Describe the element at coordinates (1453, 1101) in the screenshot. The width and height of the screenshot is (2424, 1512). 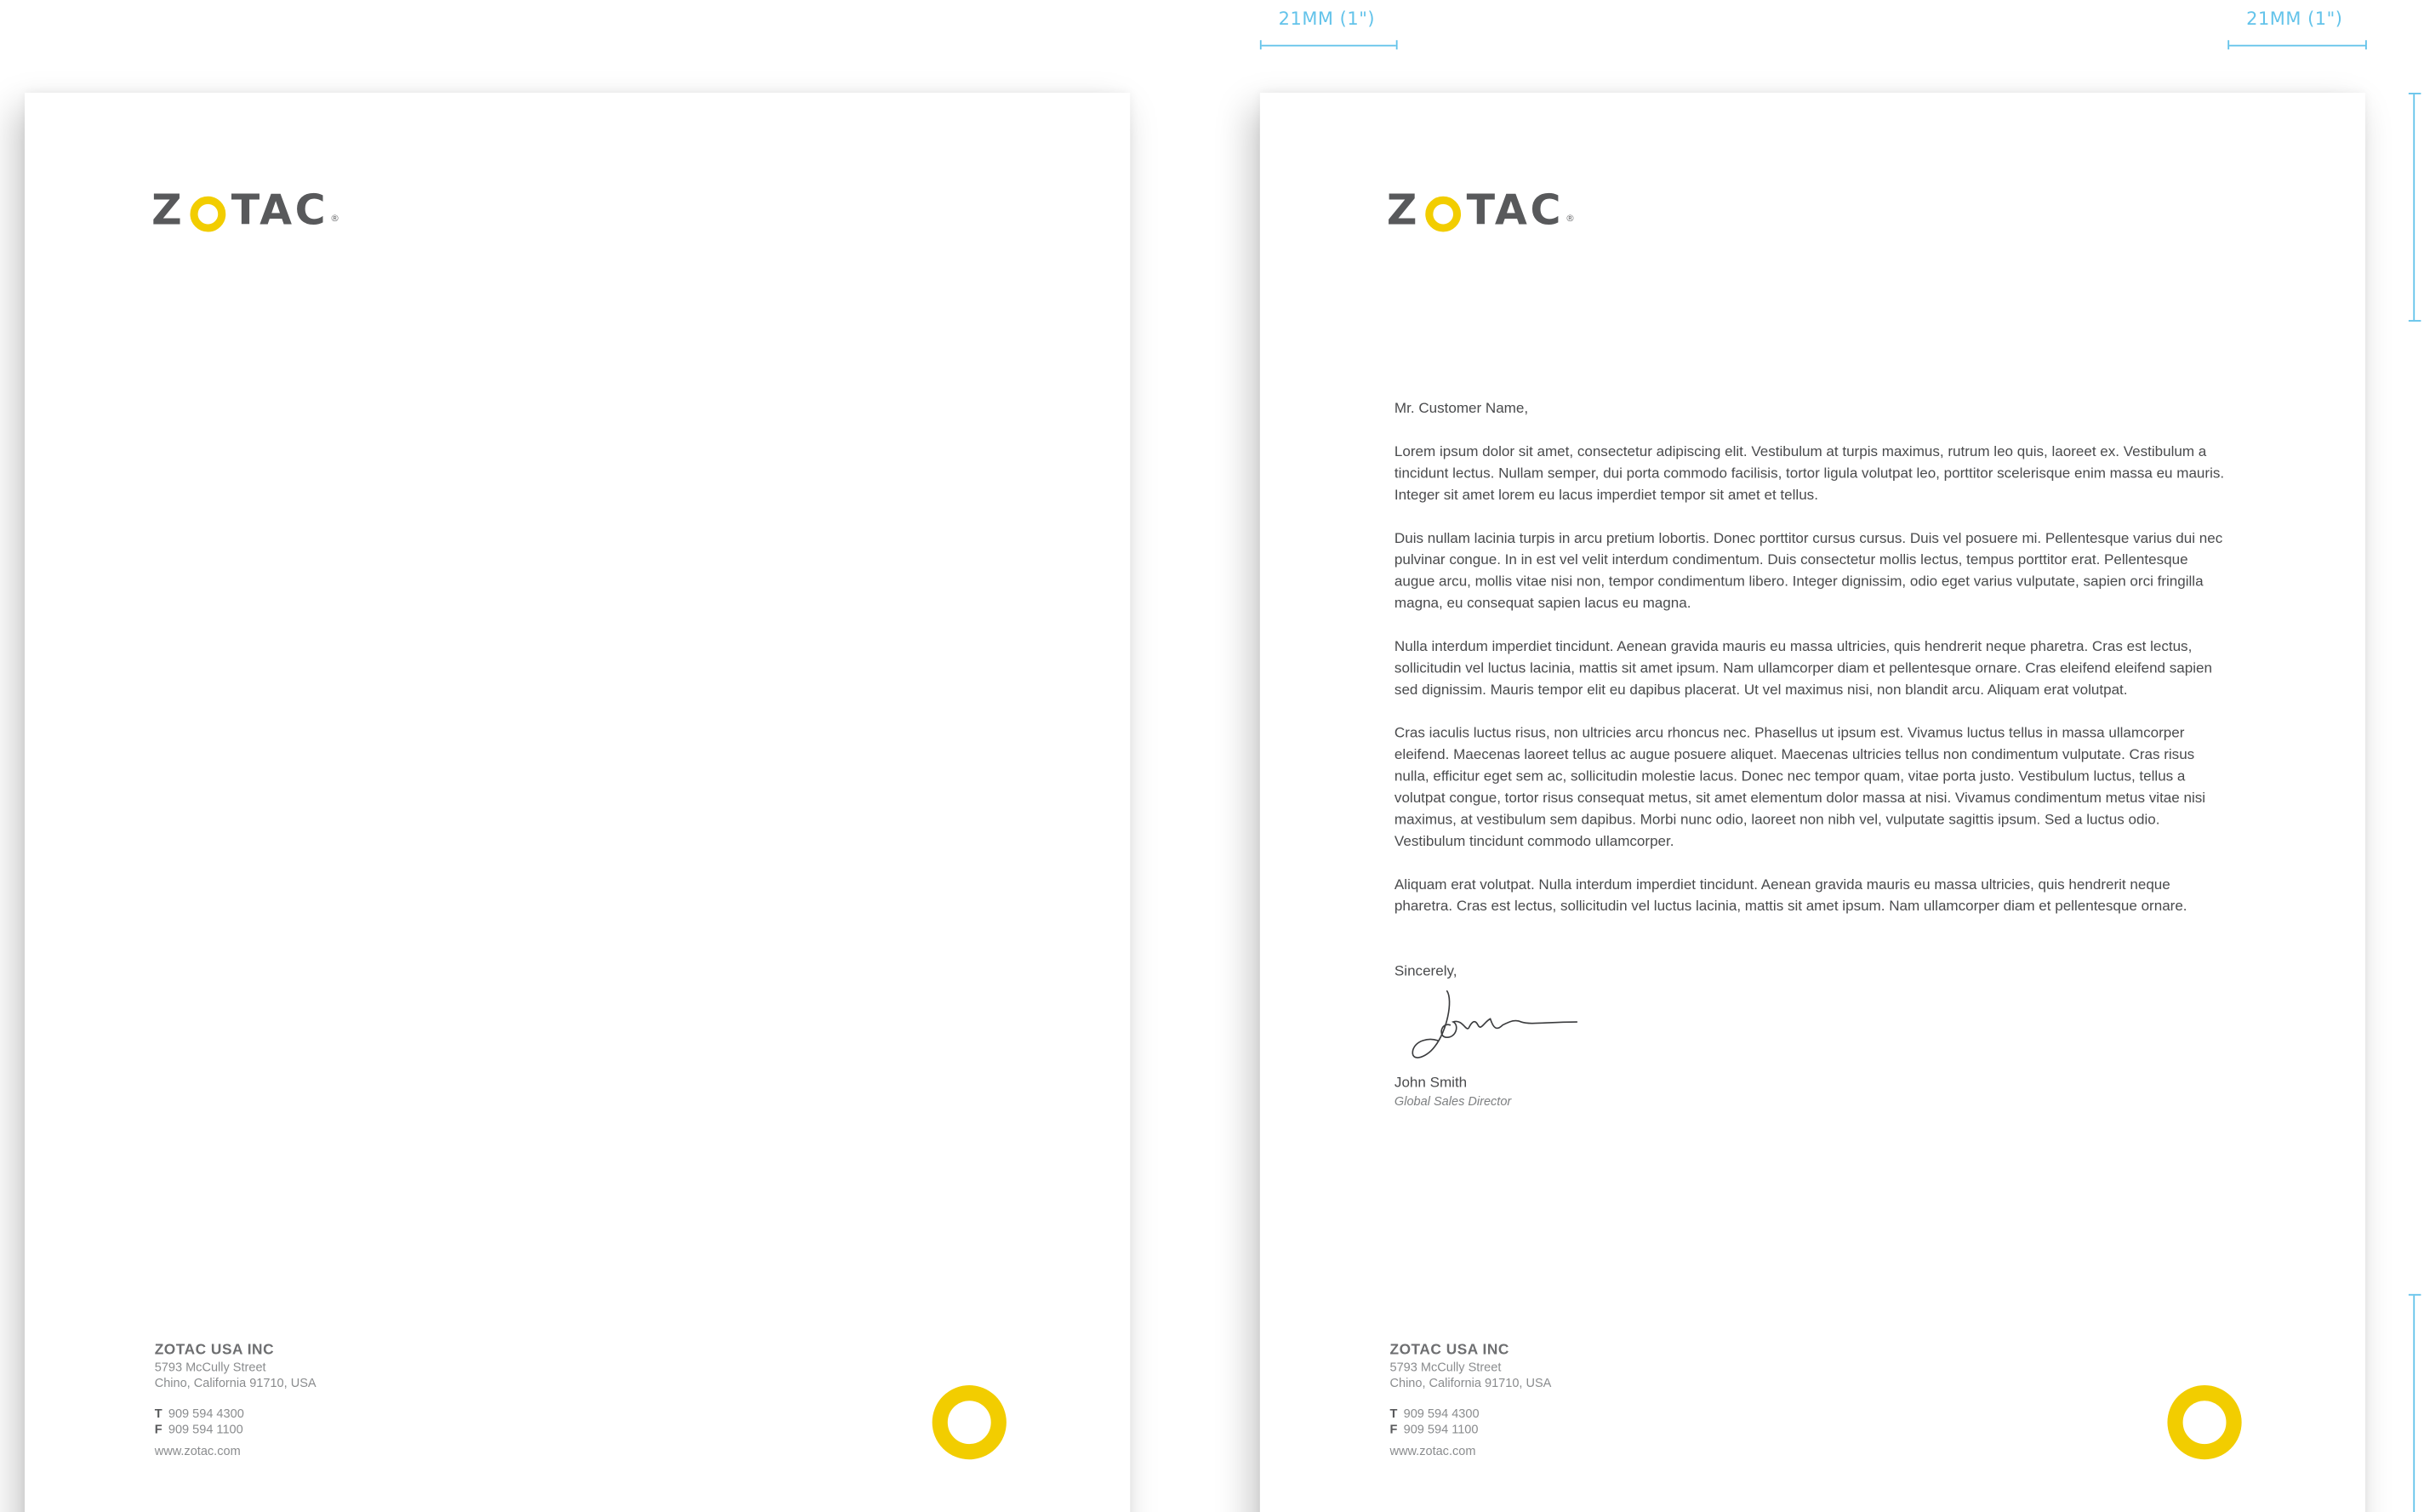
I see `signer-title: Global Sales Director` at that location.